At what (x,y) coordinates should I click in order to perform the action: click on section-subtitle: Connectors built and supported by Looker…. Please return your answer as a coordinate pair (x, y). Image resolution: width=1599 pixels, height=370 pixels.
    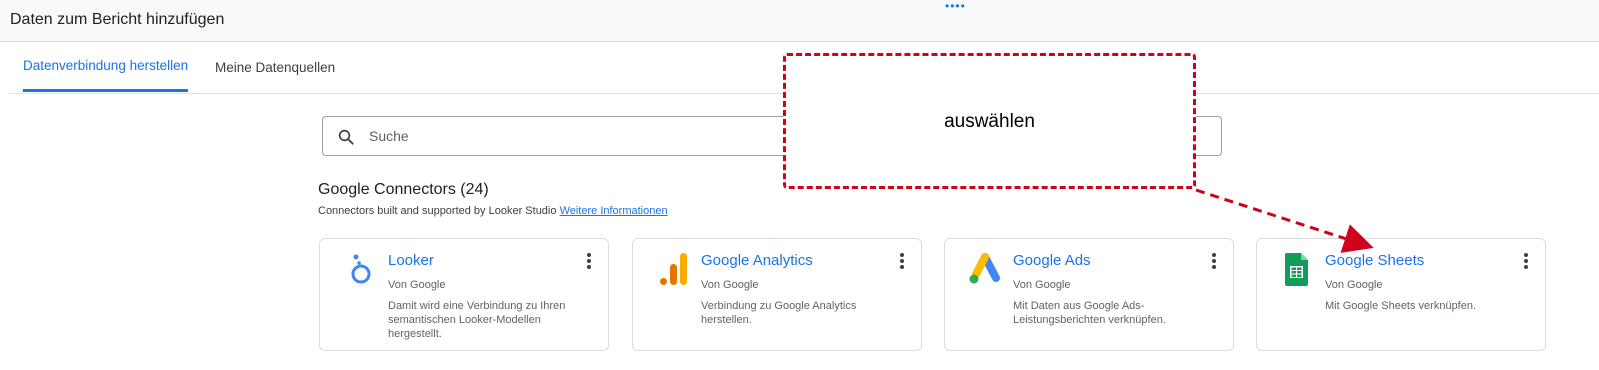
    Looking at the image, I should click on (493, 211).